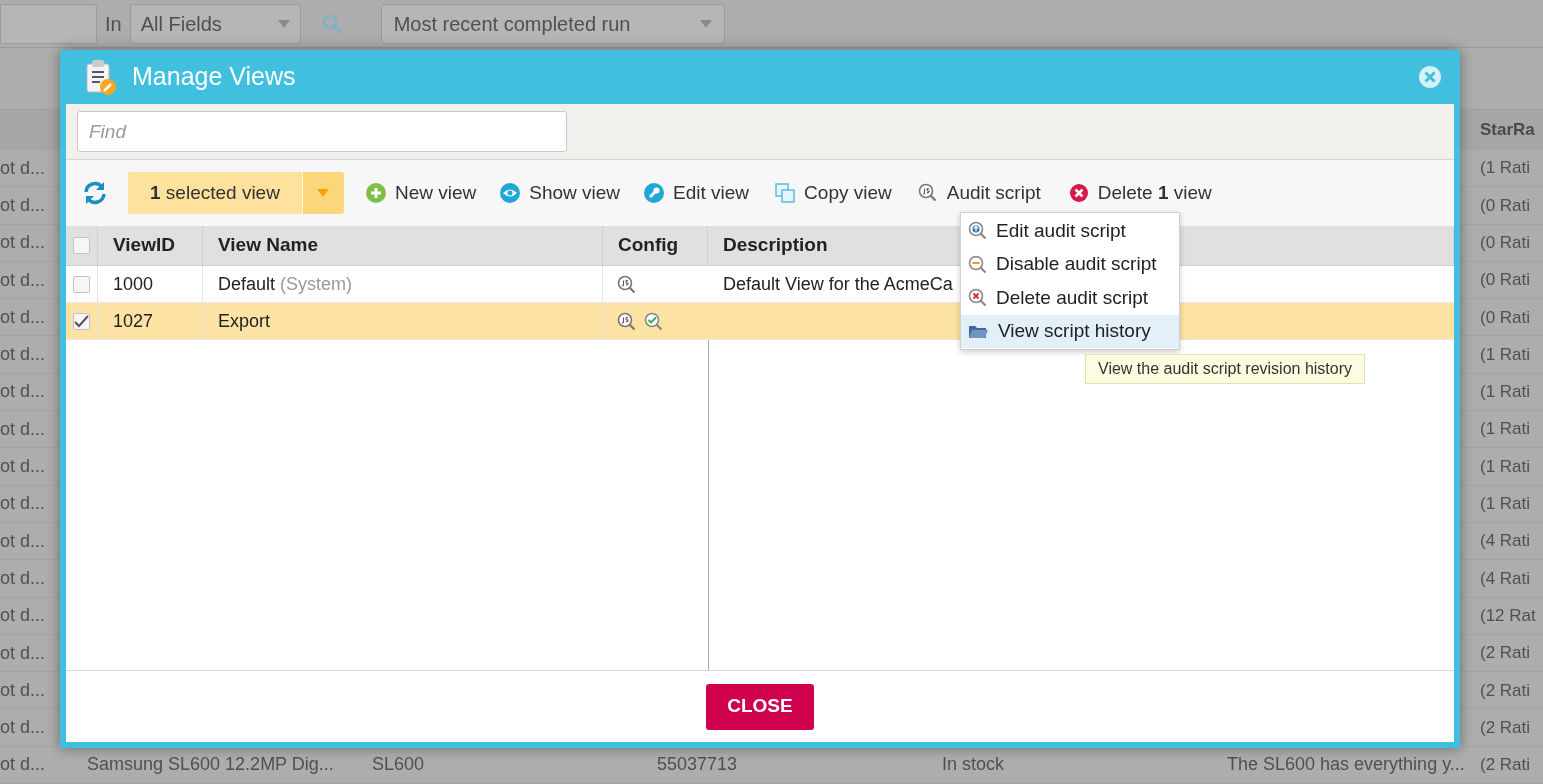 This screenshot has height=784, width=1543. I want to click on menu-item: Delete audit script, so click(1070, 298).